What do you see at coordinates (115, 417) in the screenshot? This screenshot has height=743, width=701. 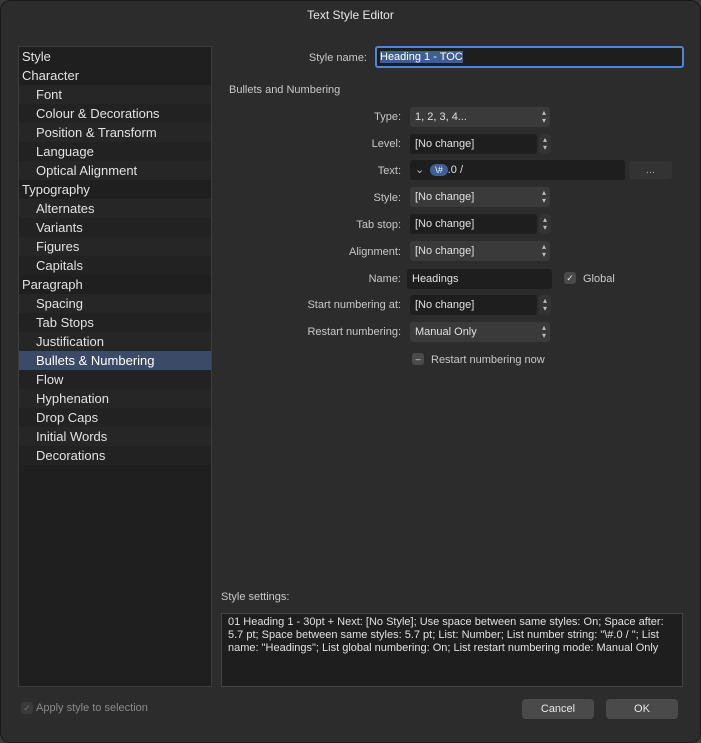 I see `sidebar-item-drop-caps: Drop Caps` at bounding box center [115, 417].